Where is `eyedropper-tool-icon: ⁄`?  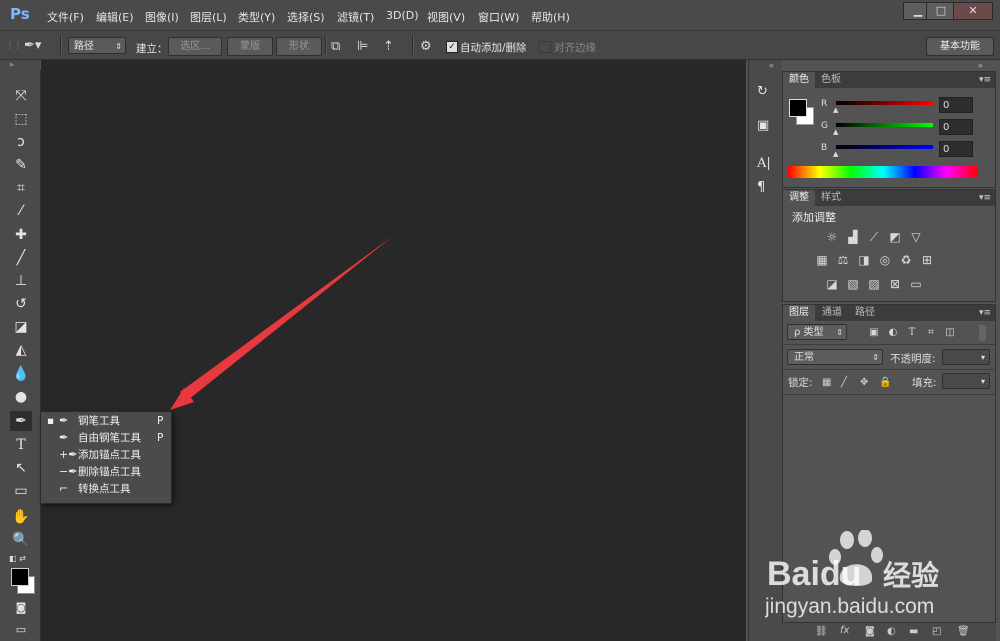 eyedropper-tool-icon: ⁄ is located at coordinates (21, 211).